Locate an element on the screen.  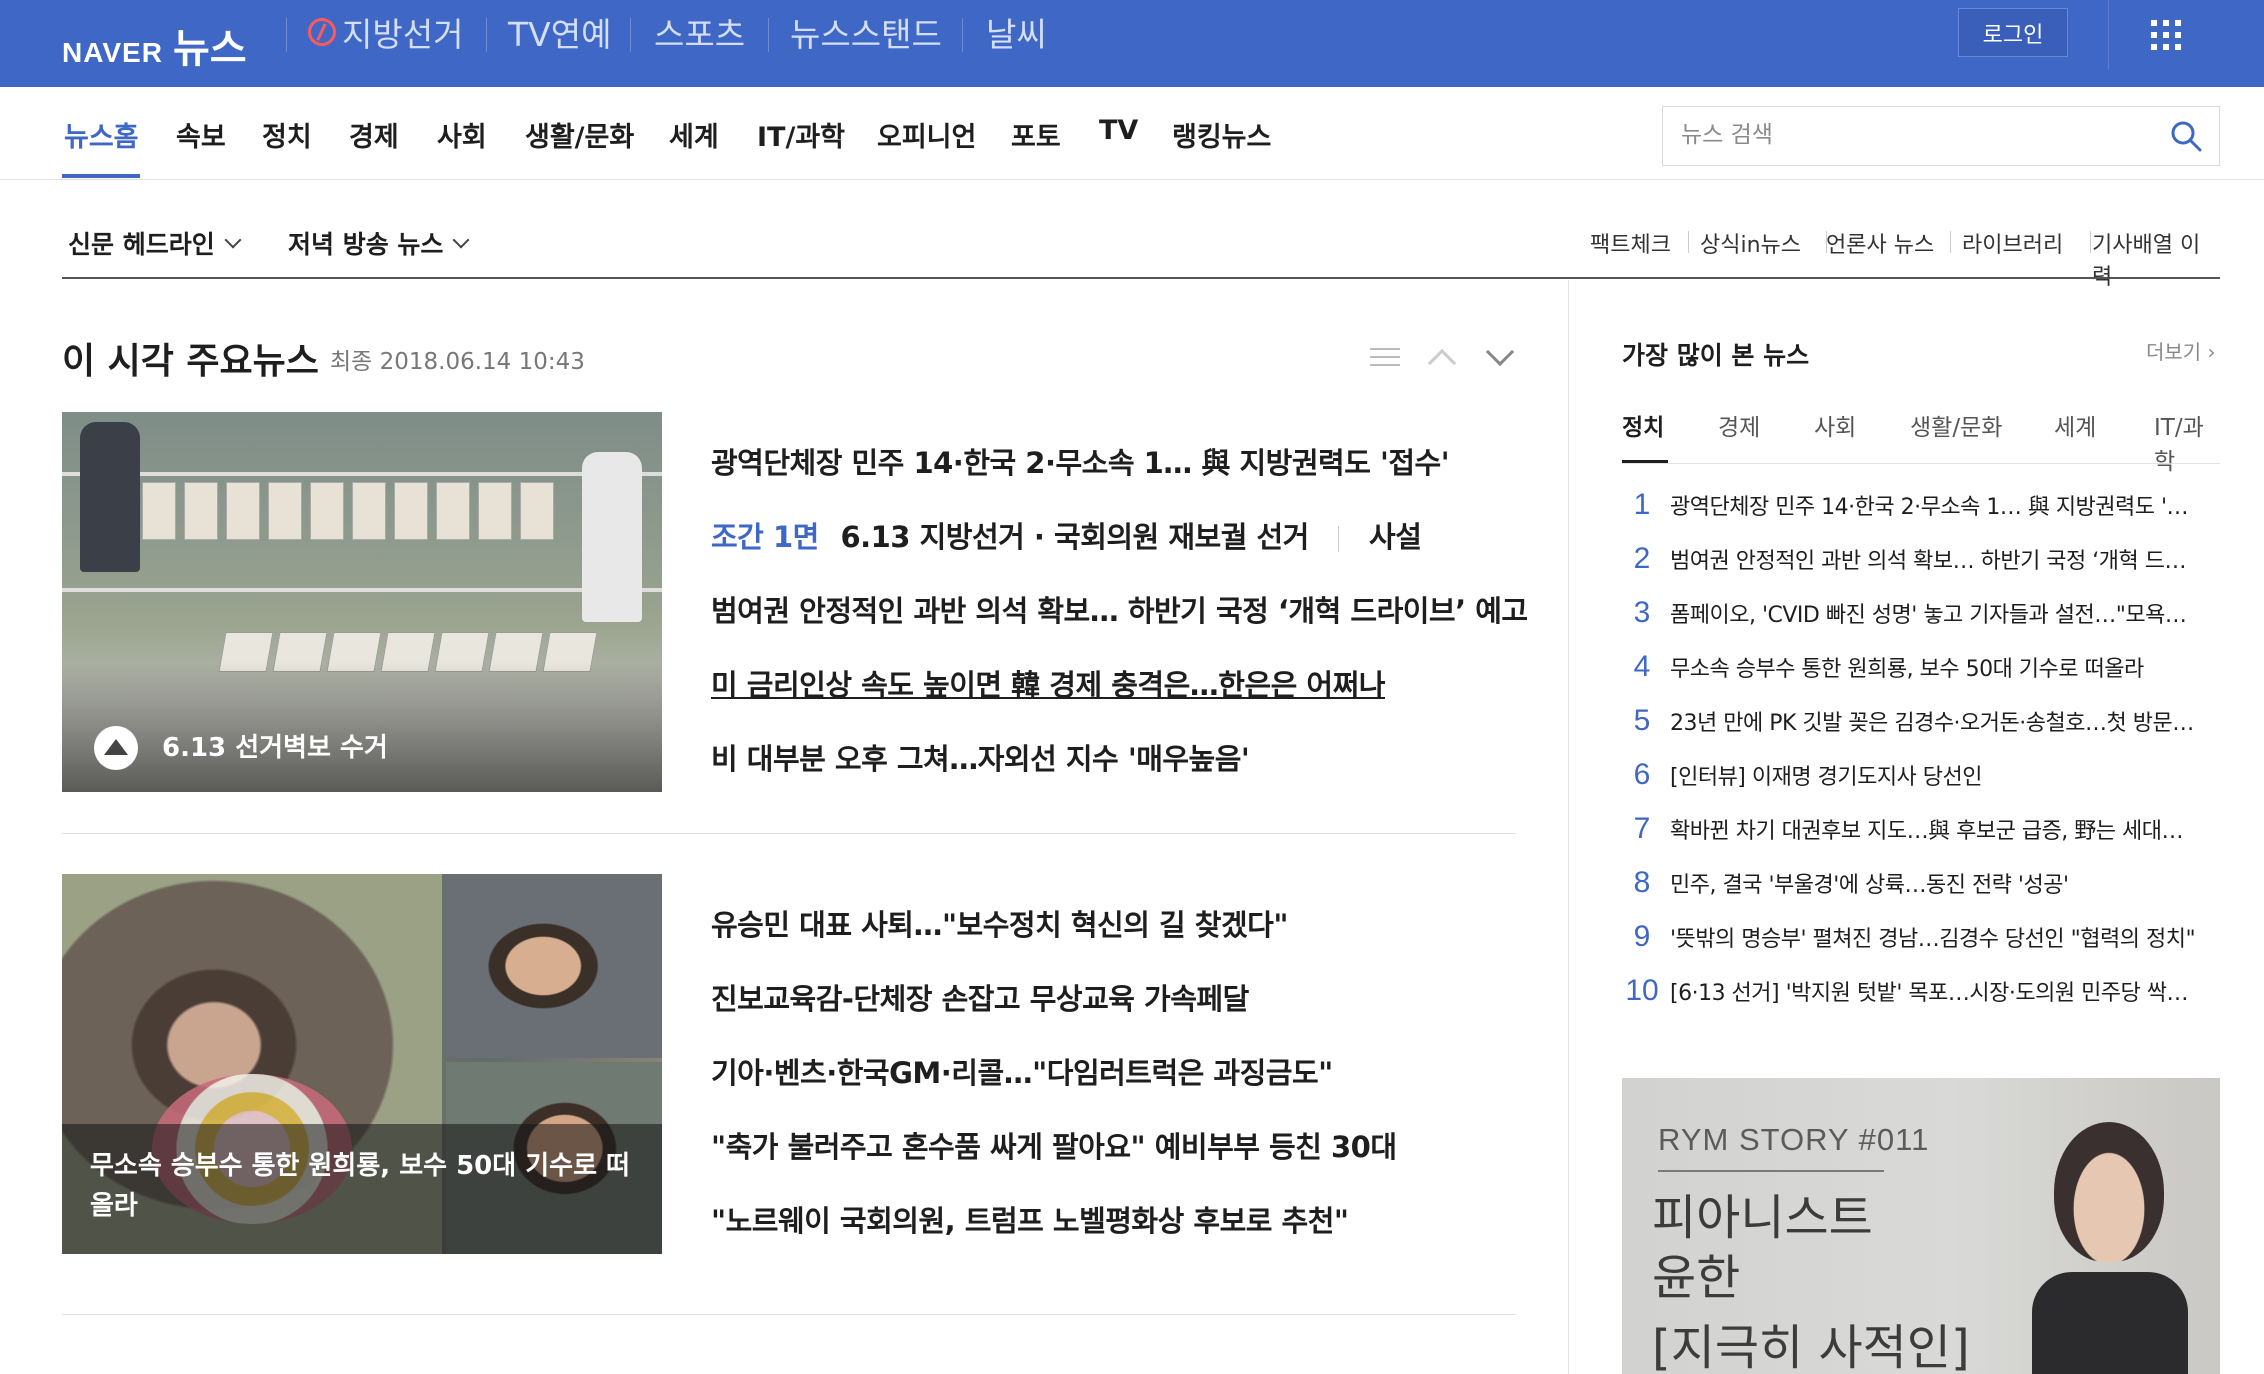
headline-link: 미 금리인상 속도 높이면 韓 경제 충격은…한은은 어쩌나 is located at coordinates (1048, 683).